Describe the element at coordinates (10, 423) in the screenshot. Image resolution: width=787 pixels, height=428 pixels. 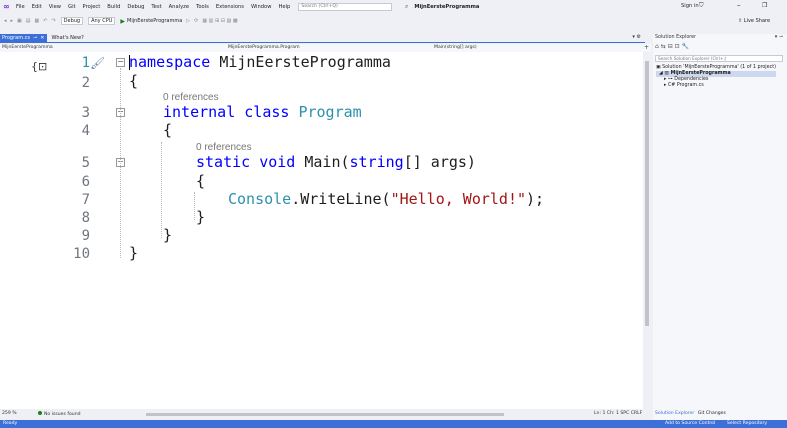
I see `status-ready: Ready` at that location.